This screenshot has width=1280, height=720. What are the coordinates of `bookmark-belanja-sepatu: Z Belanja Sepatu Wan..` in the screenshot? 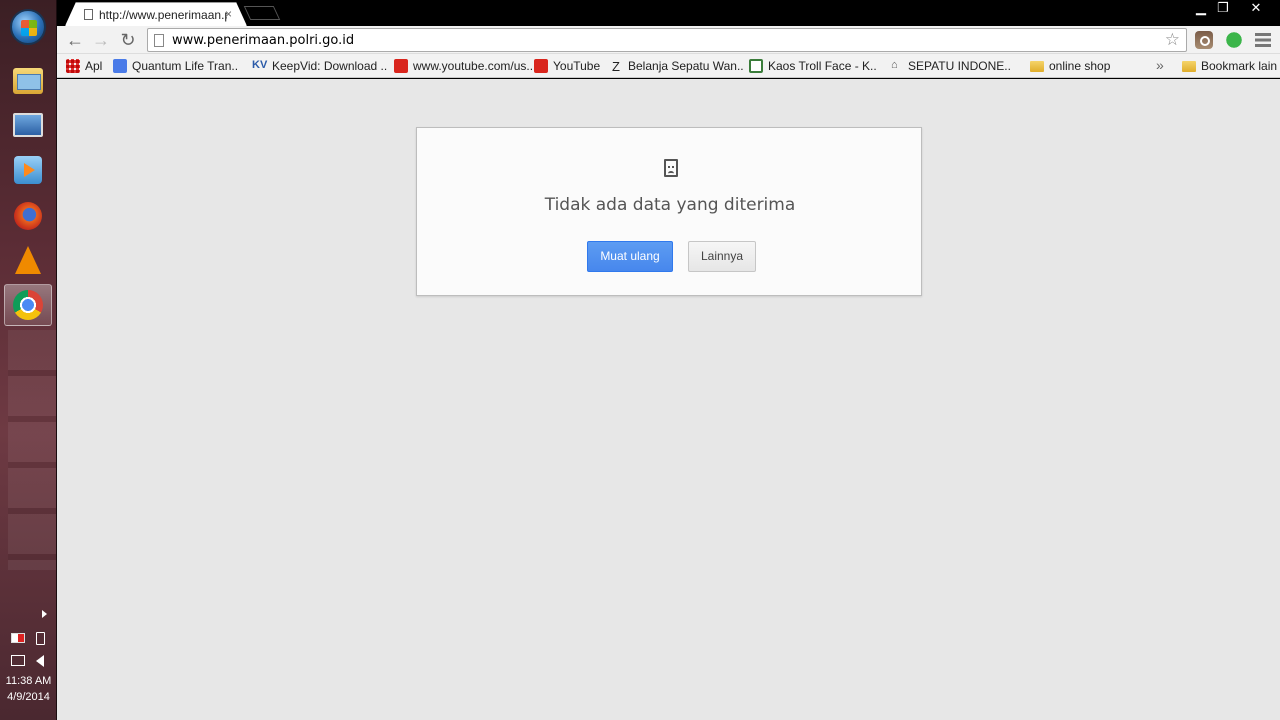 It's located at (678, 66).